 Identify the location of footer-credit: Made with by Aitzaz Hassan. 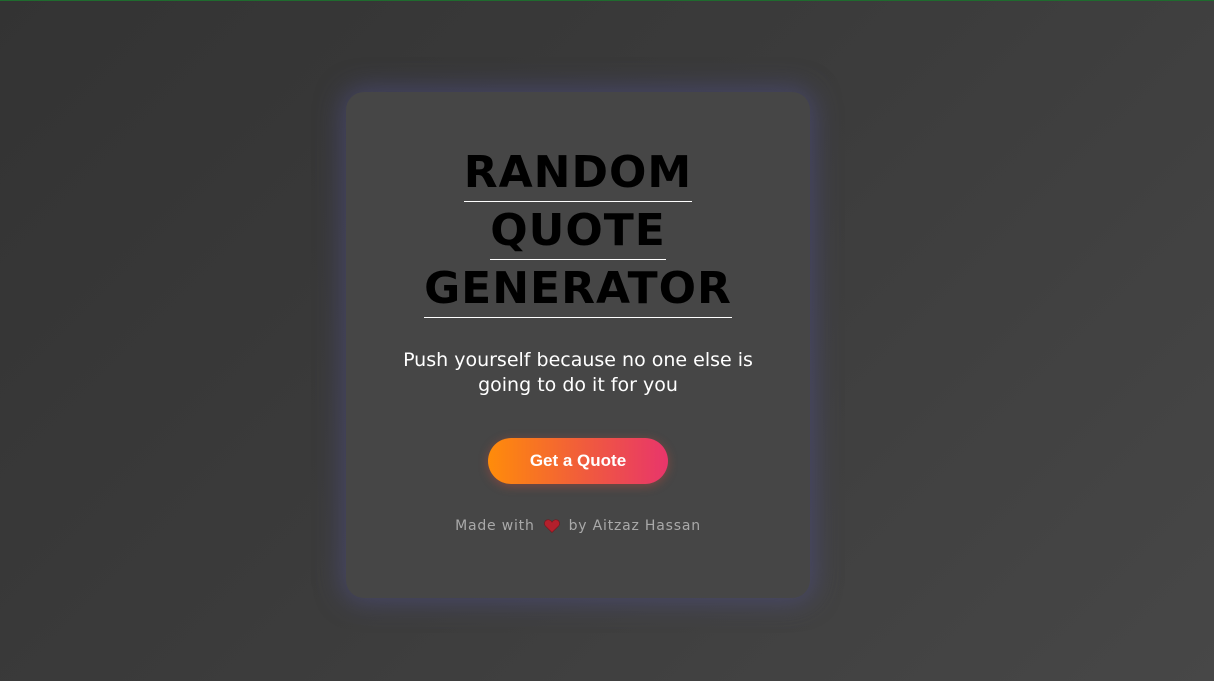
(578, 526).